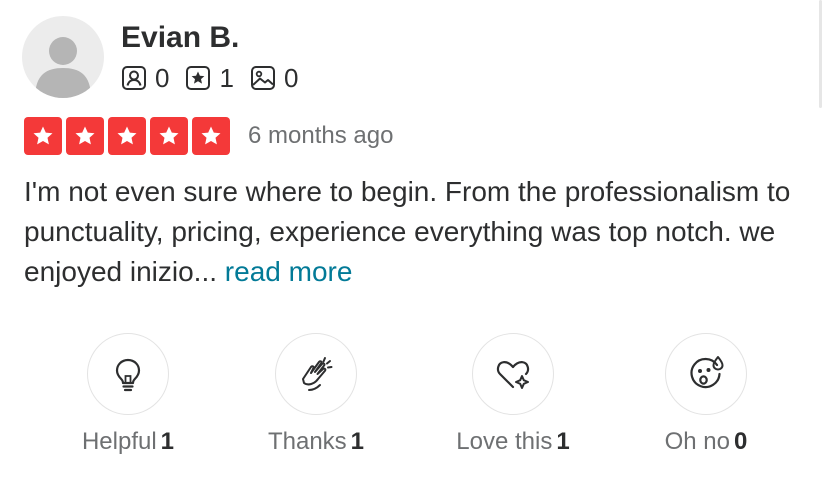 Image resolution: width=828 pixels, height=498 pixels. I want to click on reaction-helpful-label: Helpful 1, so click(128, 442).